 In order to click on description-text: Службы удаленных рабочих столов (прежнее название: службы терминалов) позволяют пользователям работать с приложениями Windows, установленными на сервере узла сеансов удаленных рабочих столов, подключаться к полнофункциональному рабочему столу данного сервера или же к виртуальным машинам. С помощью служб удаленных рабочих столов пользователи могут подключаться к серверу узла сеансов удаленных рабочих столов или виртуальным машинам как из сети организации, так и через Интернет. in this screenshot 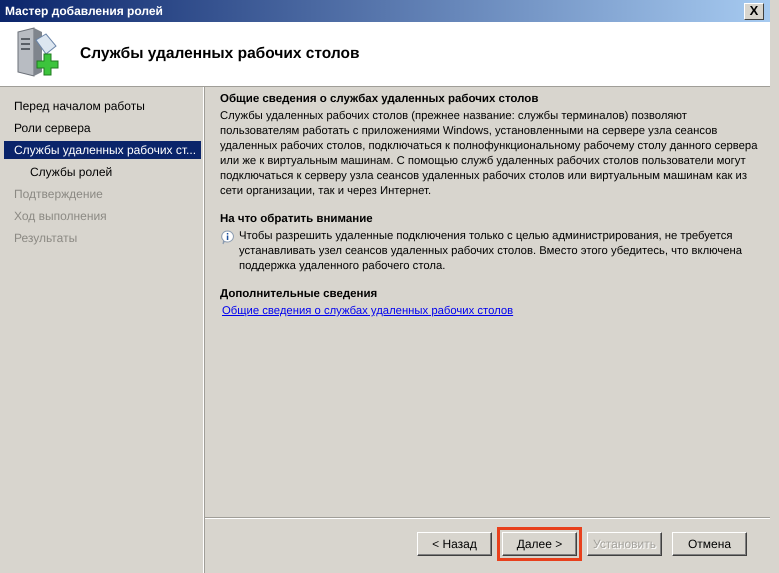, I will do `click(489, 154)`.